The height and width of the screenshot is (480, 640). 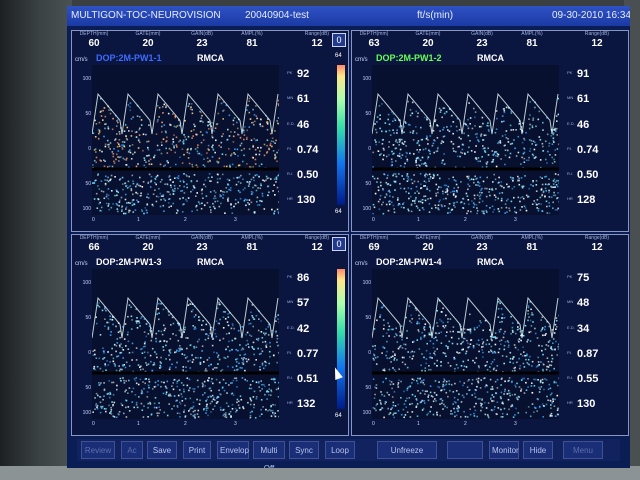 I want to click on measure-value: 57, so click(x=303, y=303).